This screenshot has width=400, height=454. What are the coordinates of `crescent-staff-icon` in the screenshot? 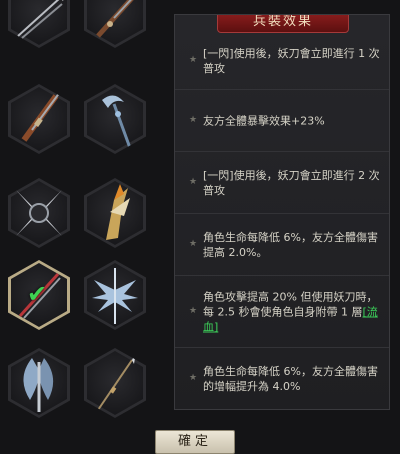 It's located at (117, 122).